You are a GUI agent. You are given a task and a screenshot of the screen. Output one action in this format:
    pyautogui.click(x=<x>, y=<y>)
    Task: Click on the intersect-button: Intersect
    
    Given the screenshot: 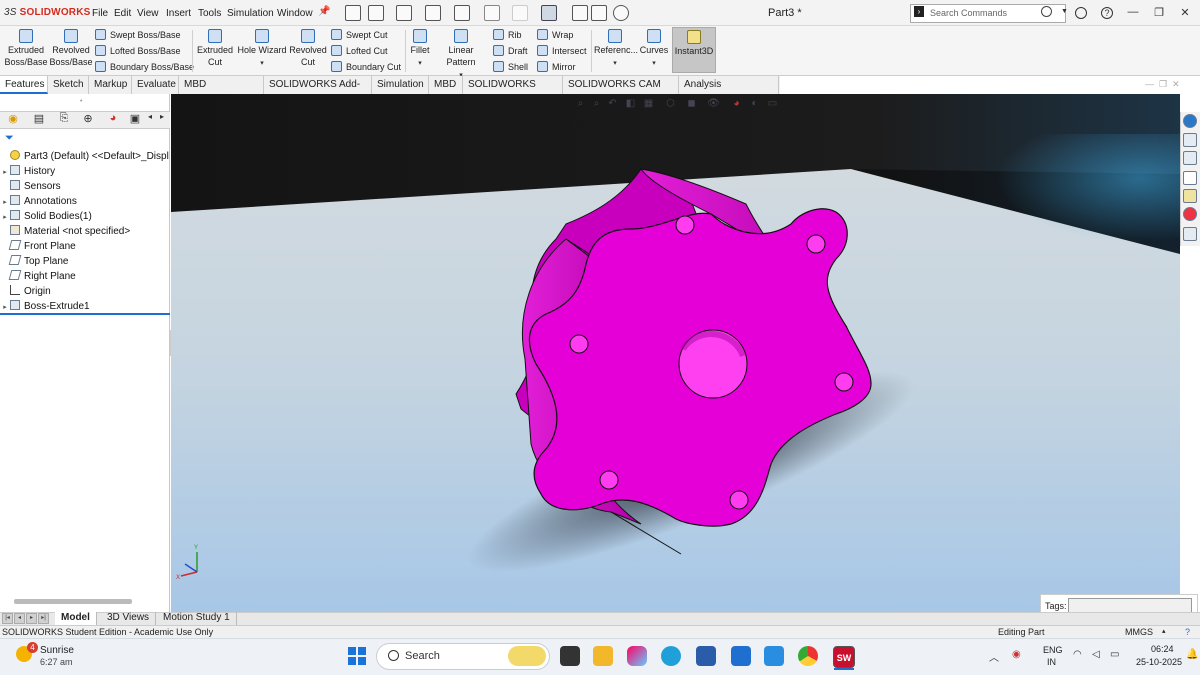 What is the action you would take?
    pyautogui.click(x=562, y=50)
    